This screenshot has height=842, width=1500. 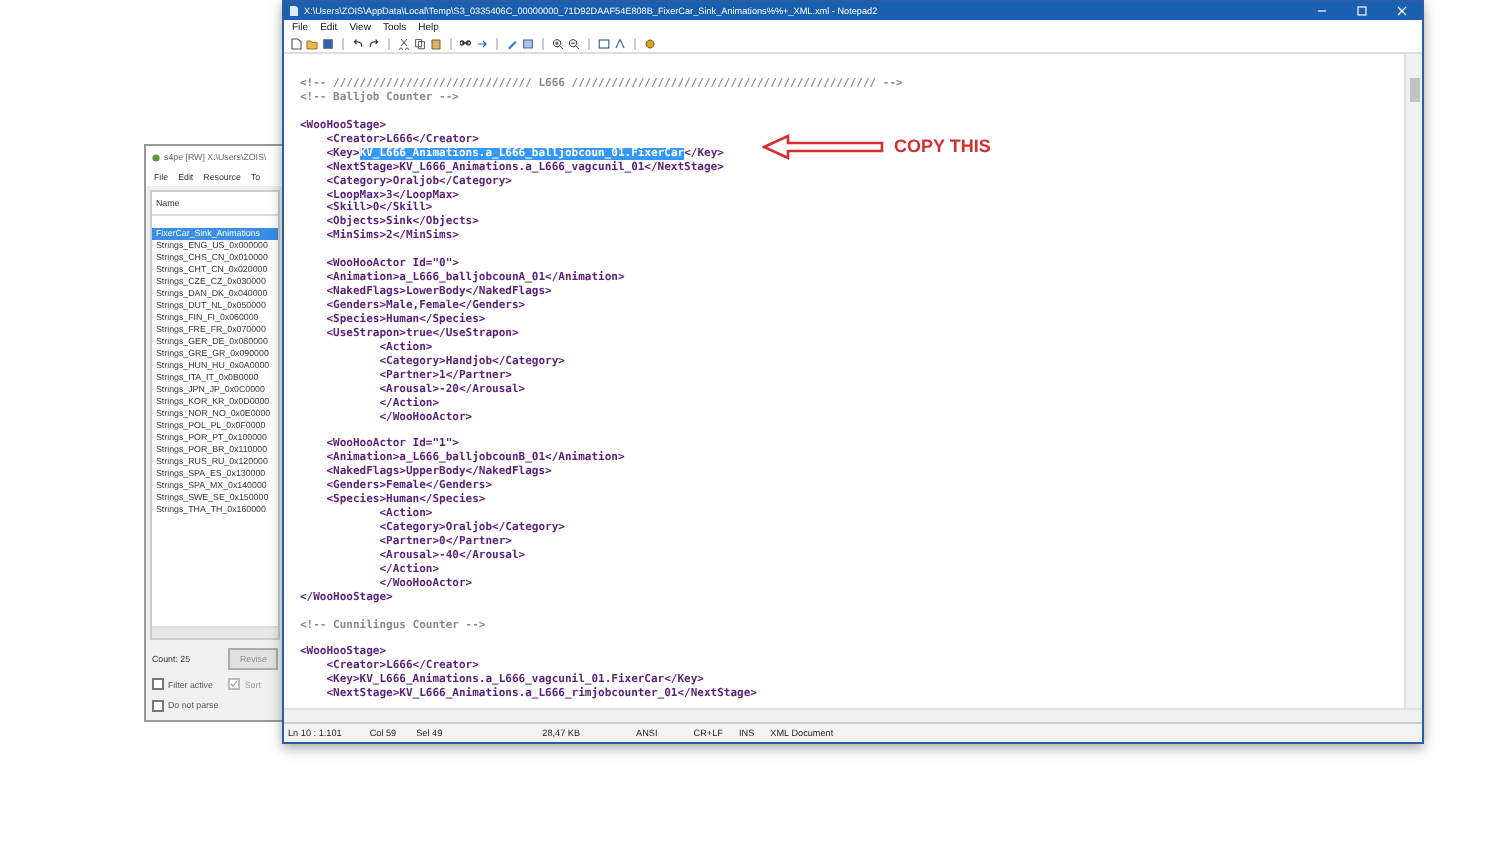 What do you see at coordinates (466, 43) in the screenshot?
I see `find-icon` at bounding box center [466, 43].